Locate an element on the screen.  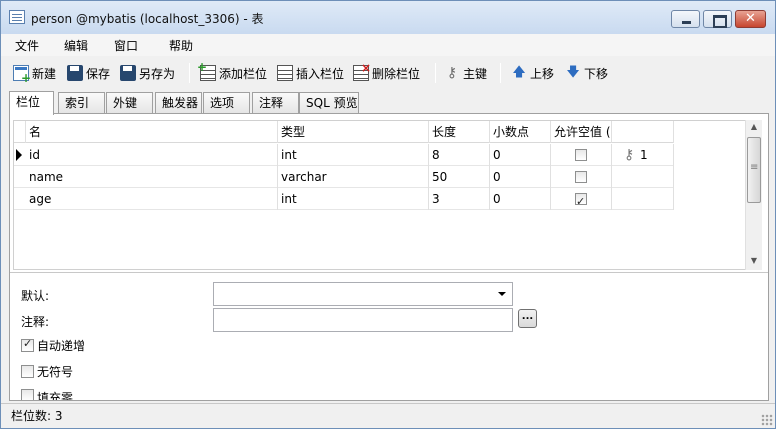
move-down-button: 🡇 下移 is located at coordinates (586, 73).